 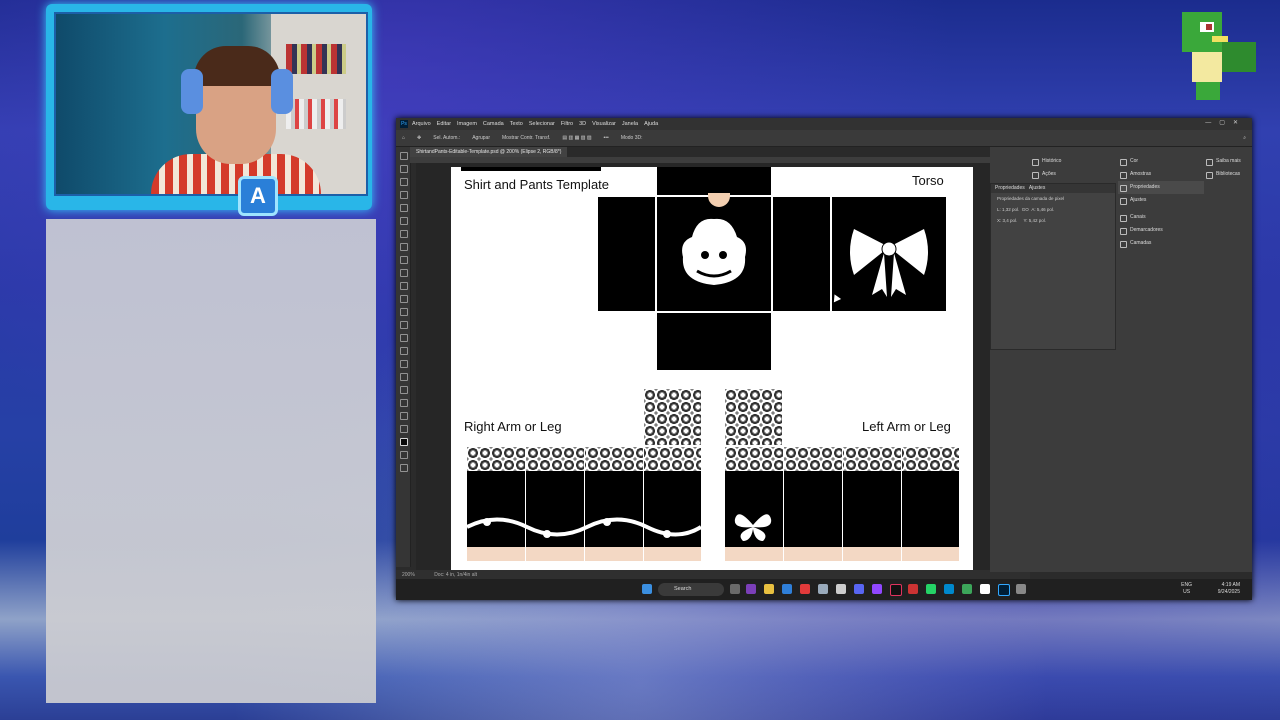 I want to click on dodge-tool-icon, so click(x=404, y=338).